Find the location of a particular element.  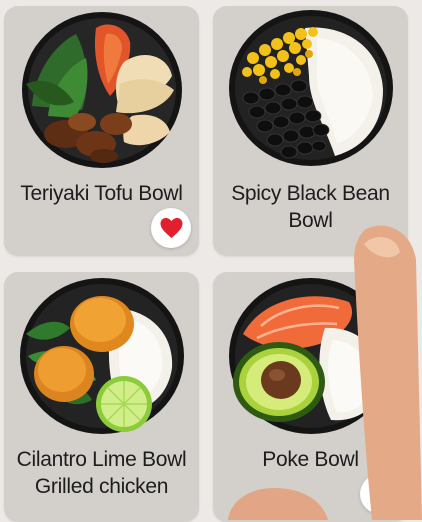

recipe-image-poke-bowl is located at coordinates (311, 356).